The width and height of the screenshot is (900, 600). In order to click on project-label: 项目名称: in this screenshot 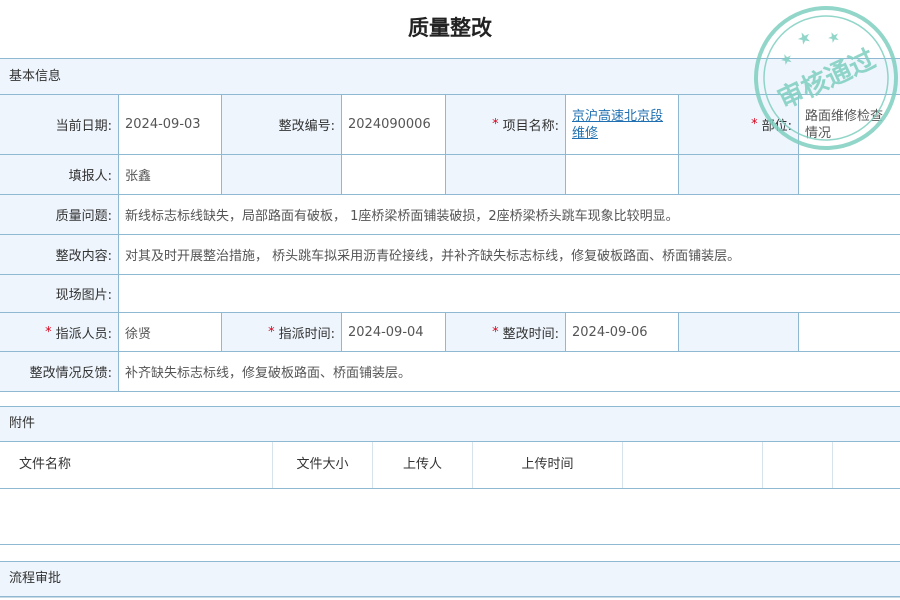, I will do `click(530, 126)`.